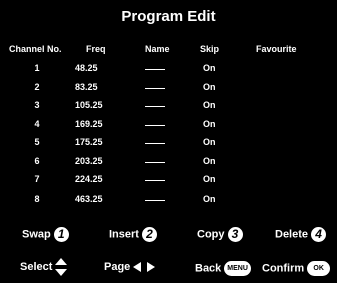 The width and height of the screenshot is (337, 283). I want to click on key-4-icon: 4, so click(319, 234).